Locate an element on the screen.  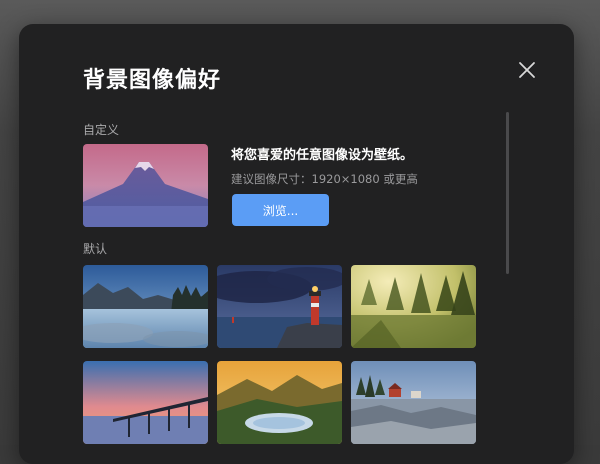
custom-section-label: 自定义 is located at coordinates (101, 130).